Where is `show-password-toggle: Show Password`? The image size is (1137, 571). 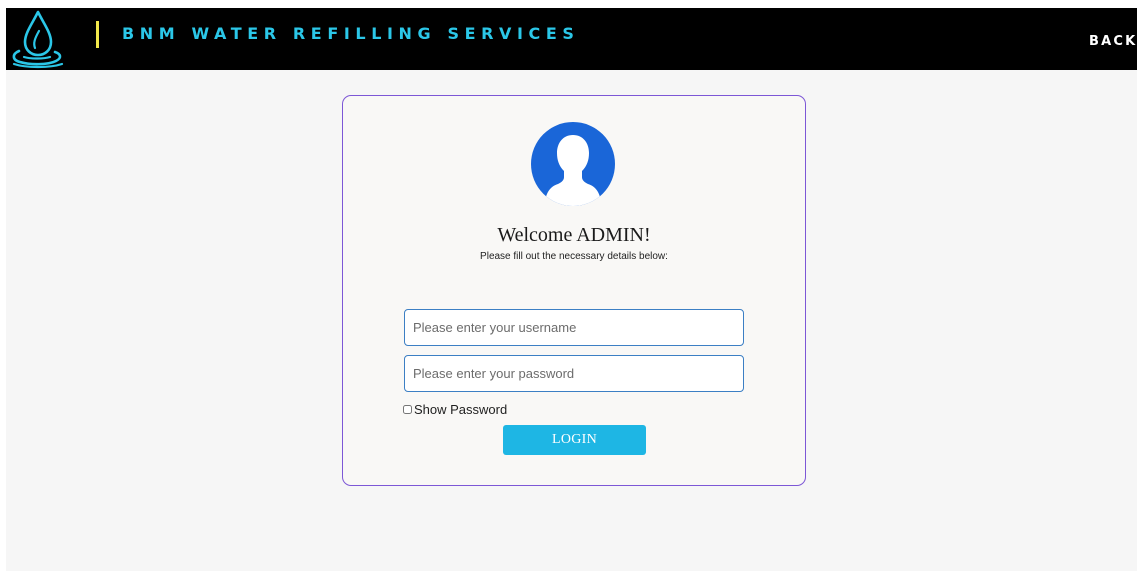 show-password-toggle: Show Password is located at coordinates (455, 409).